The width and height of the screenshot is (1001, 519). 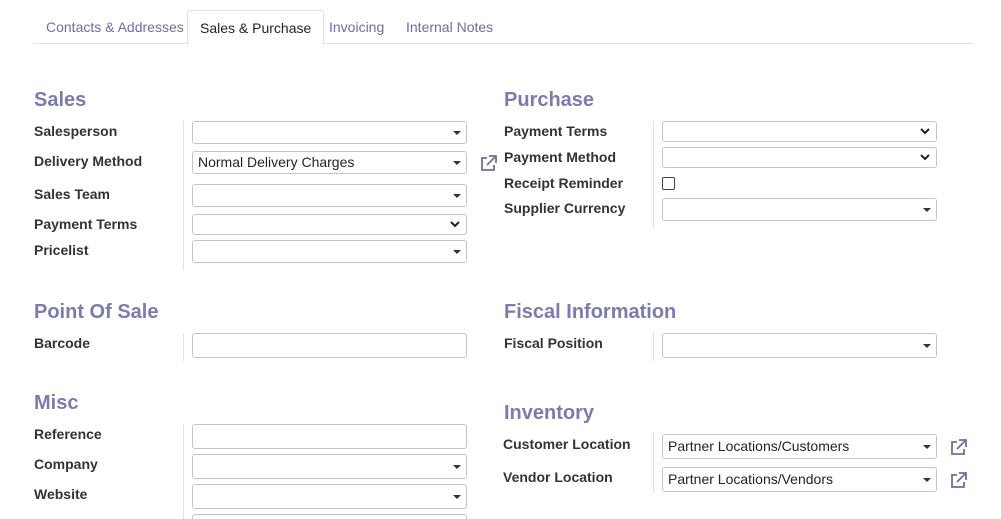 What do you see at coordinates (115, 27) in the screenshot?
I see `tab-contacts-addresses: Contacts & Addresses` at bounding box center [115, 27].